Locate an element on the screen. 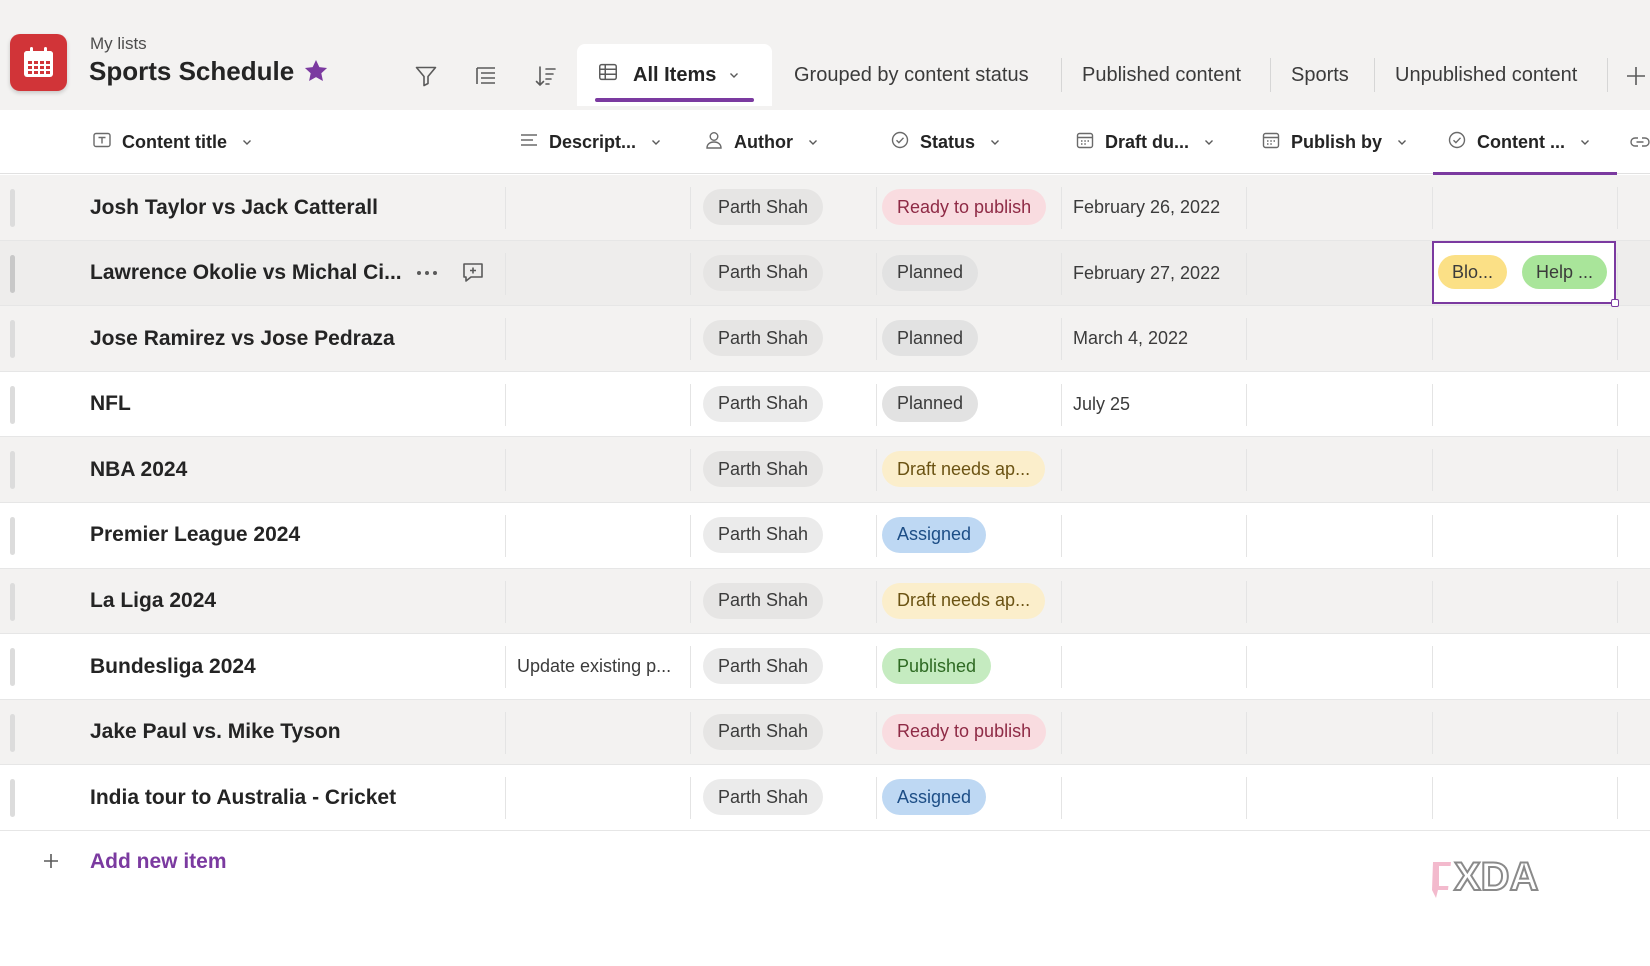 This screenshot has height=966, width=1650. cell-content-title: NBA 2024 is located at coordinates (138, 469).